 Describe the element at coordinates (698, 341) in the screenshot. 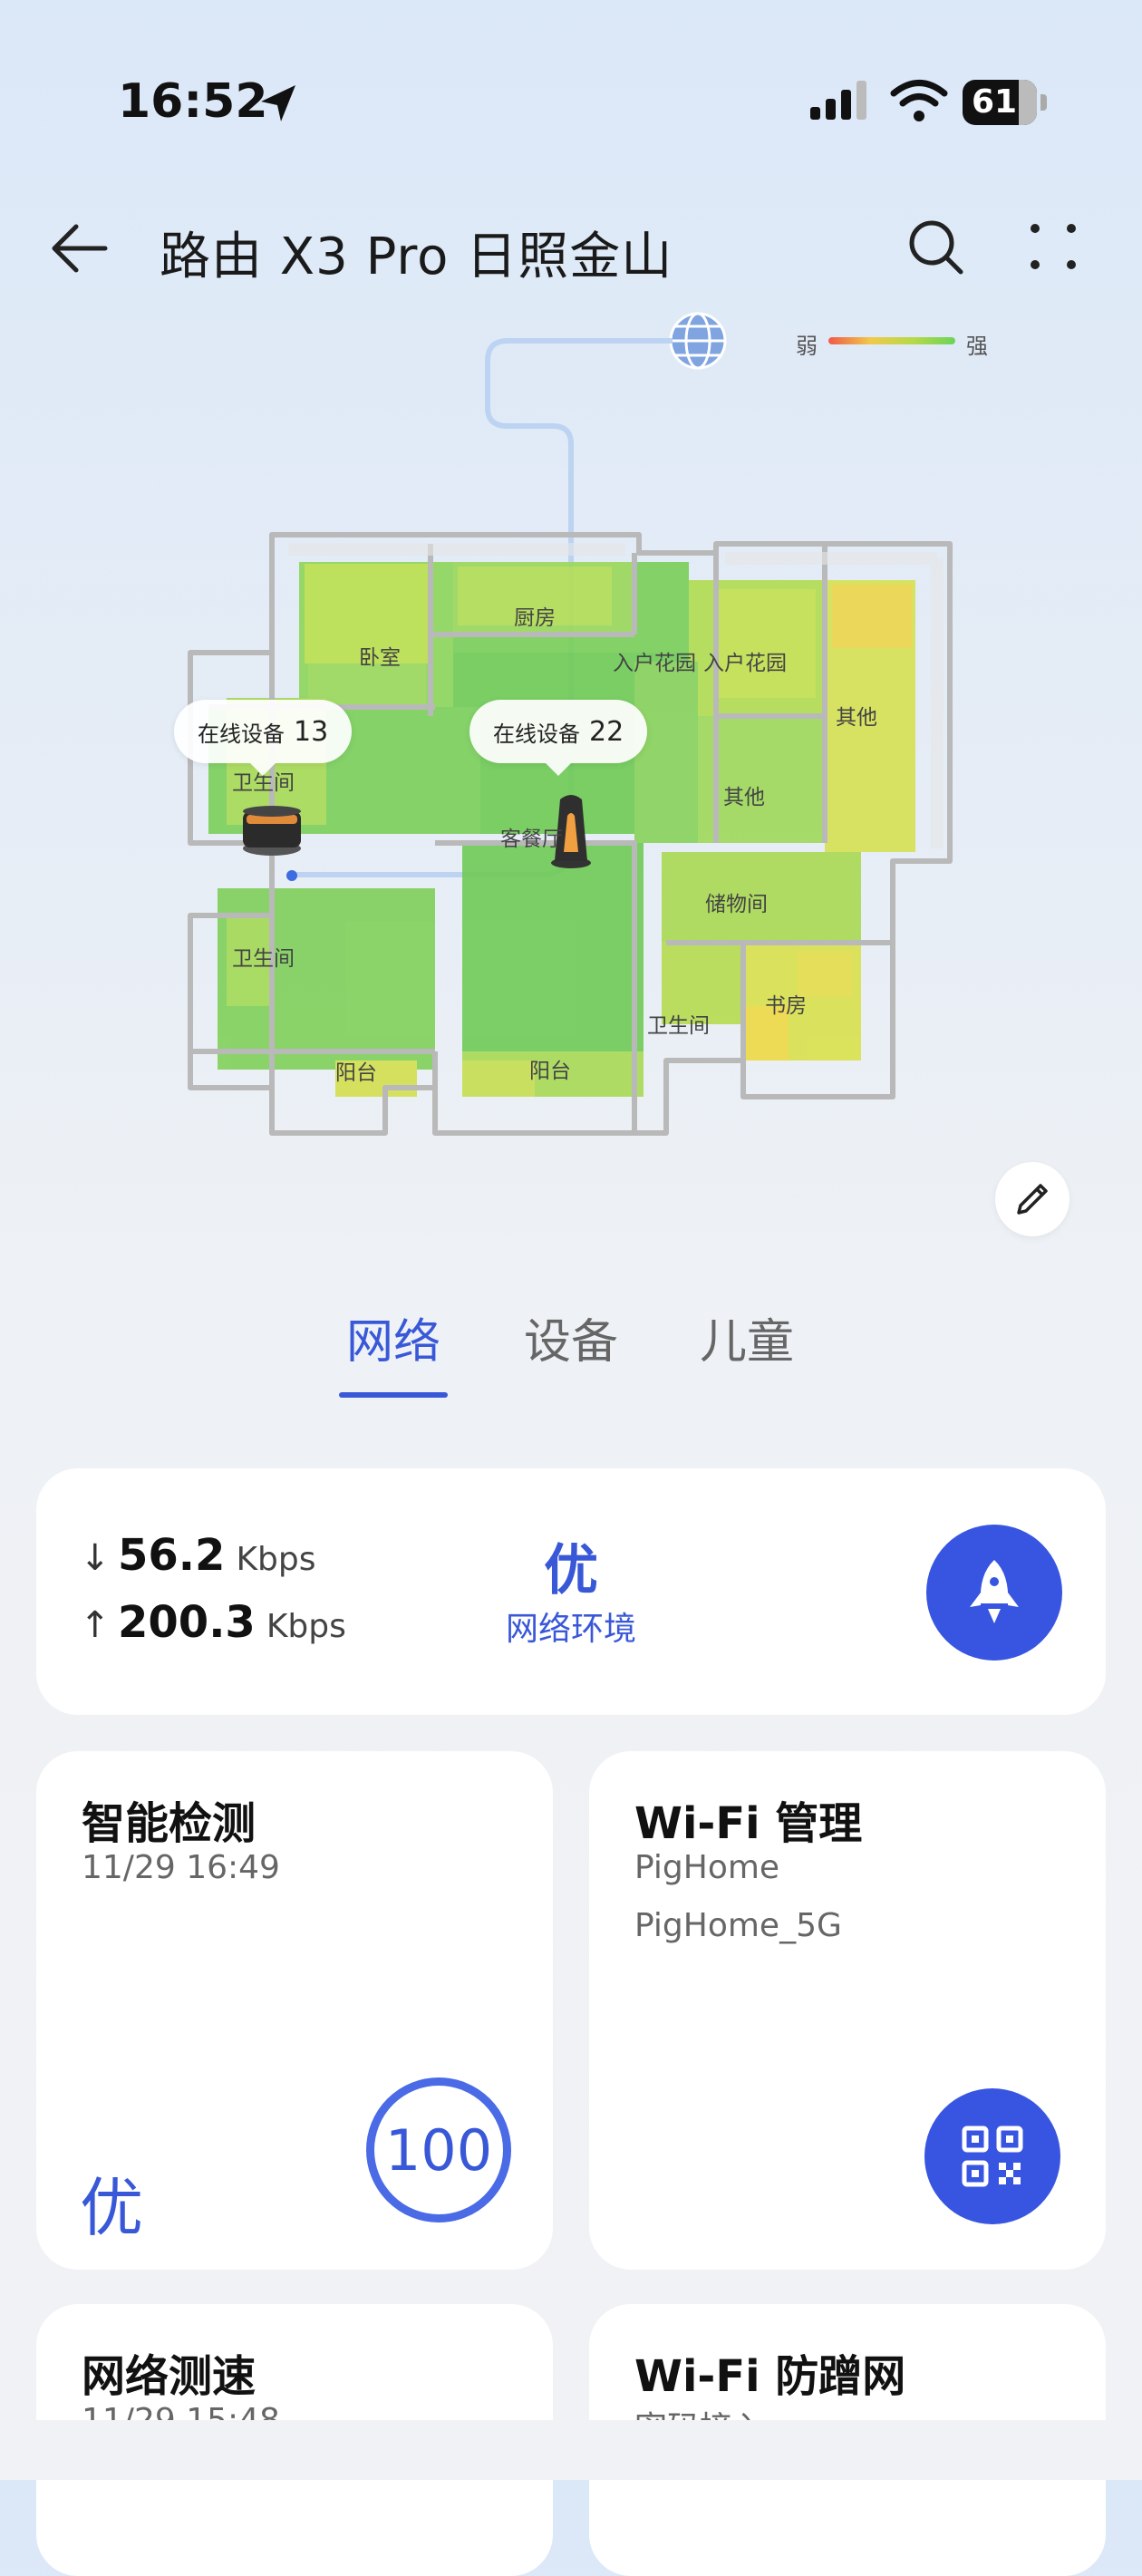

I see `internet-globe-icon` at that location.